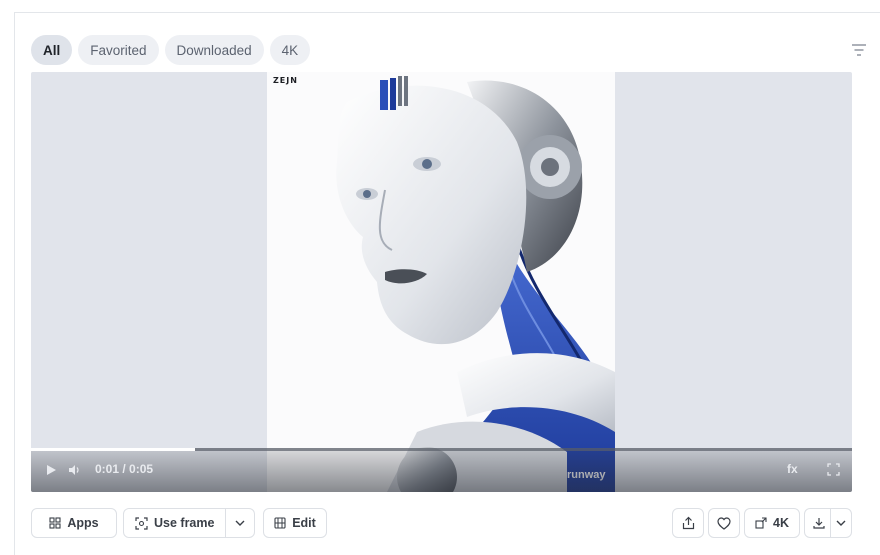  What do you see at coordinates (124, 469) in the screenshot?
I see `time-display: 0:01 / 0:05` at bounding box center [124, 469].